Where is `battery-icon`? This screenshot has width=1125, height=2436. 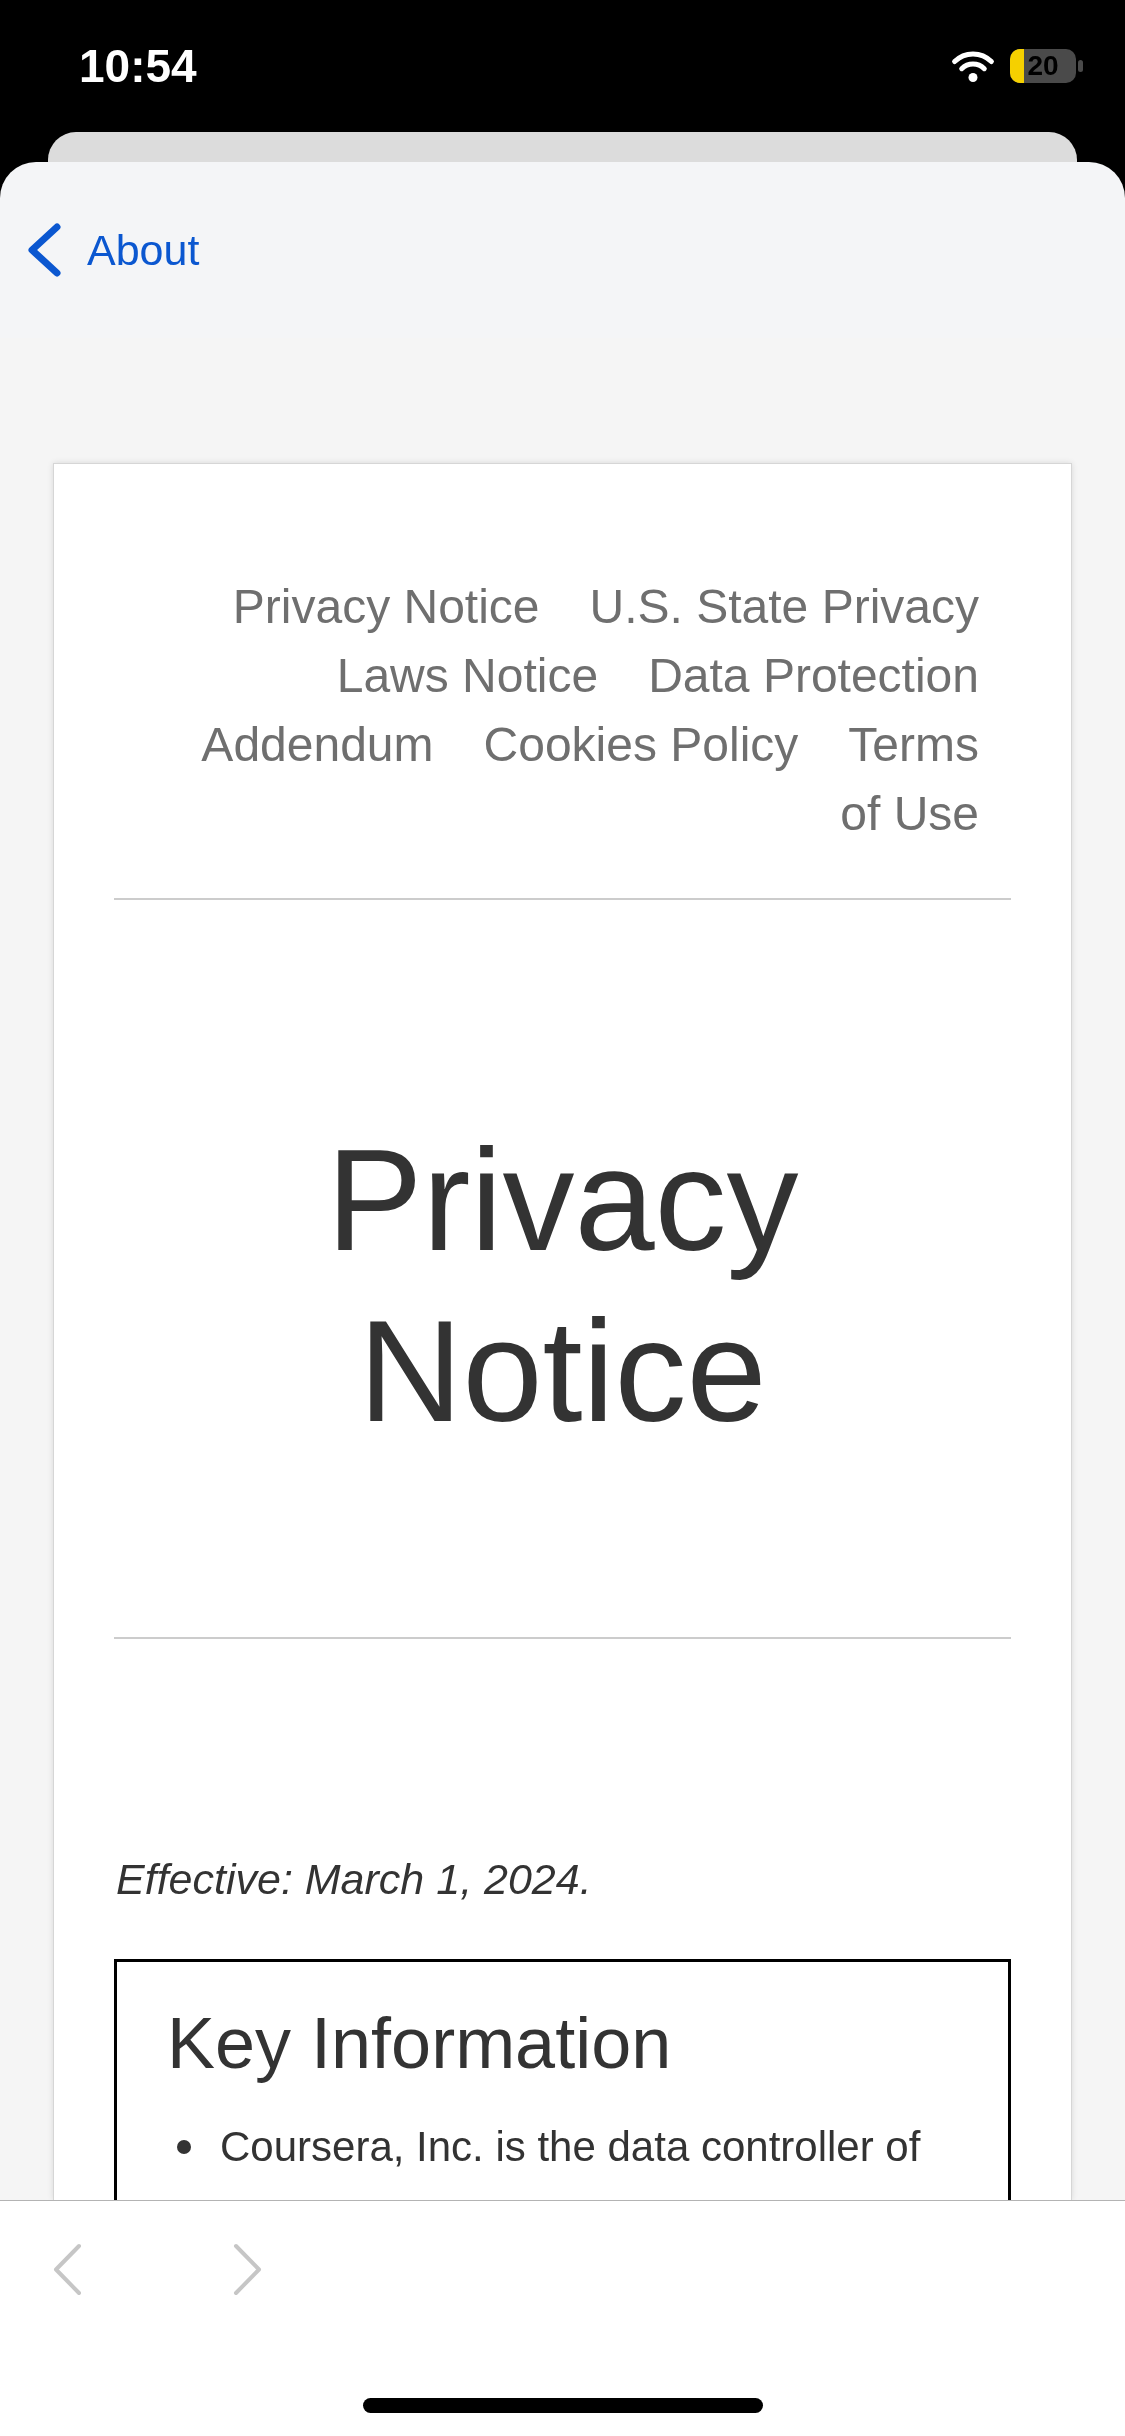 battery-icon is located at coordinates (1046, 66).